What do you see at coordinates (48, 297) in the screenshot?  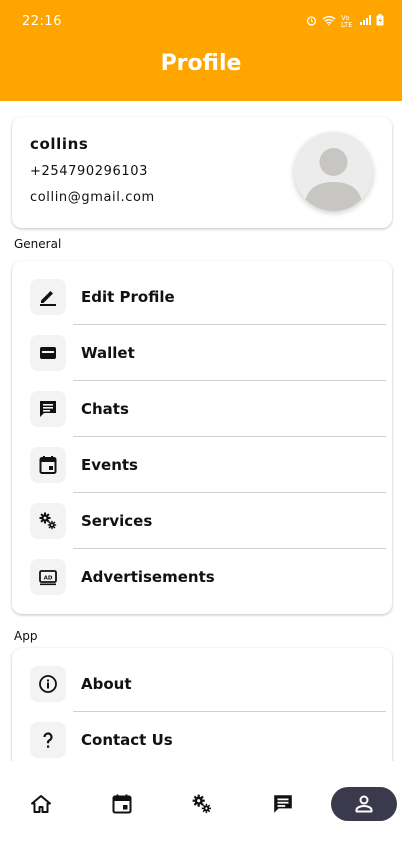 I see `edit-icon` at bounding box center [48, 297].